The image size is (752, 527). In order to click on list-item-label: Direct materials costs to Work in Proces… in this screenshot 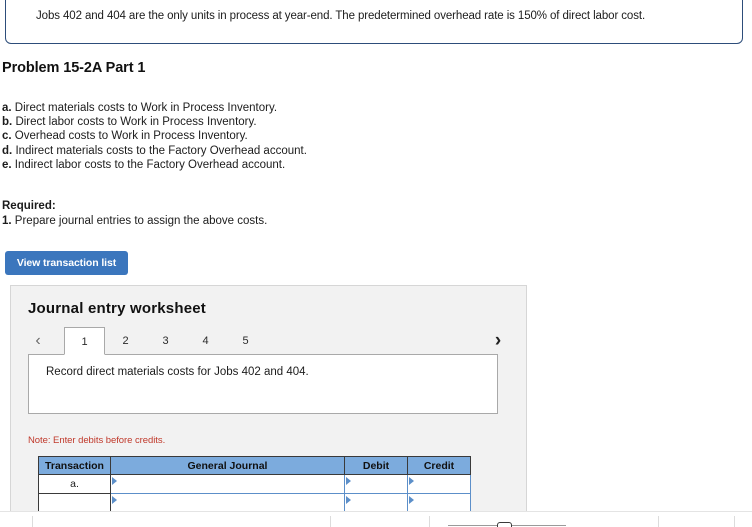, I will do `click(146, 108)`.